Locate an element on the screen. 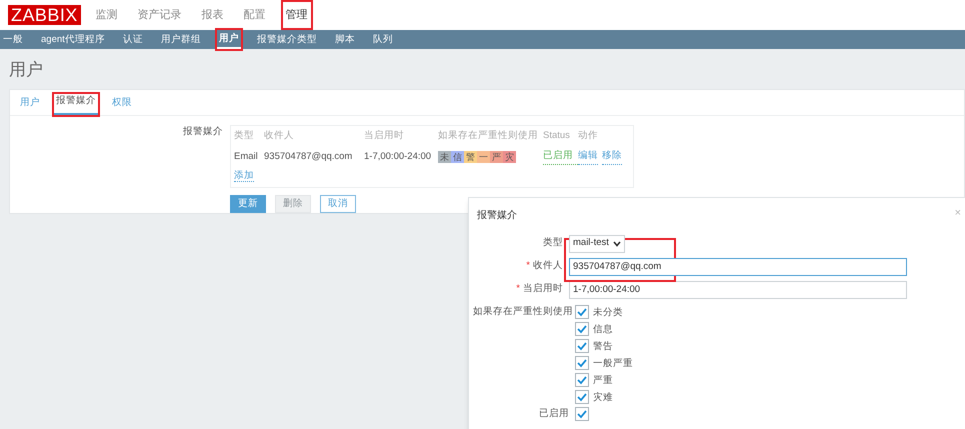 The height and width of the screenshot is (429, 965). submenu-item: agent代理程序 is located at coordinates (73, 39).